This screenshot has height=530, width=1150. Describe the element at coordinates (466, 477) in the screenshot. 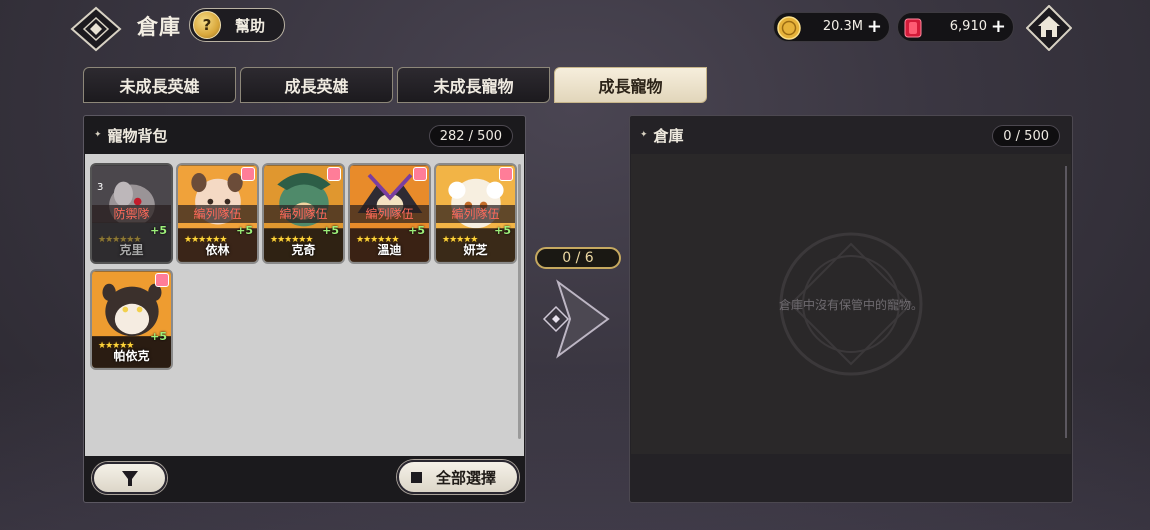

I see `select-all-label: 全部選擇` at that location.